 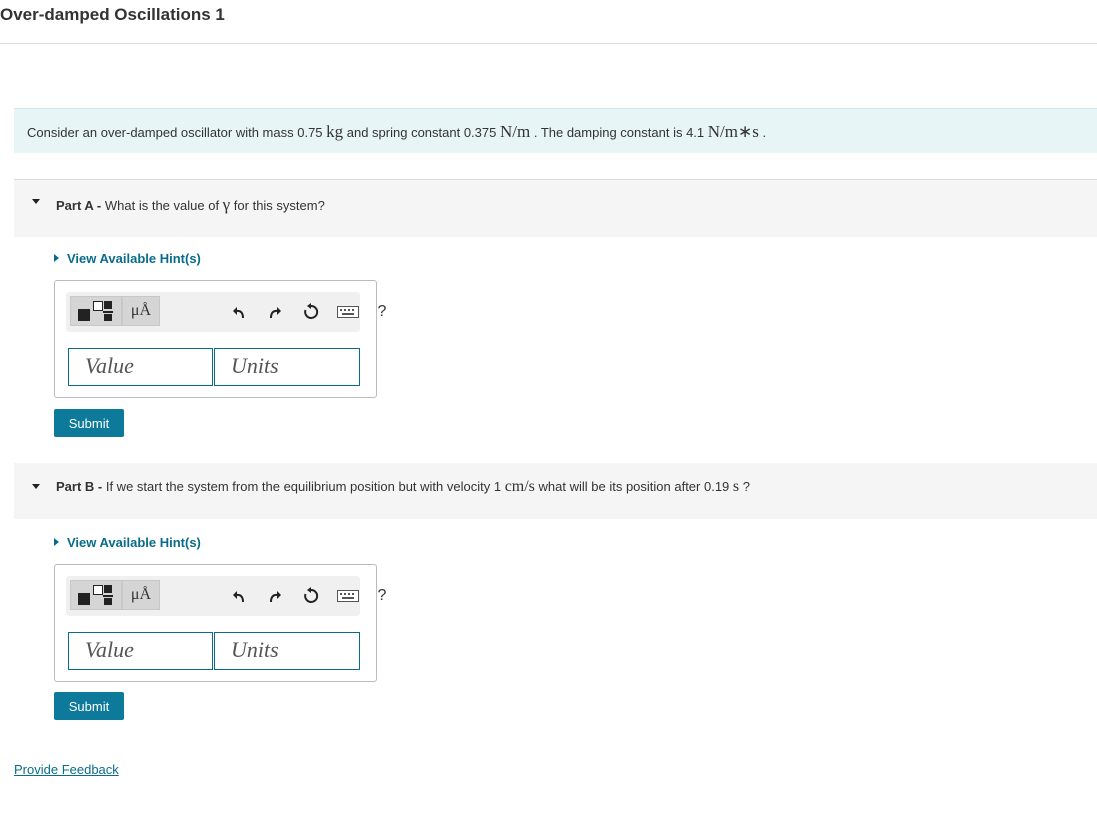 I want to click on part-a-units-input: Units, so click(x=287, y=367).